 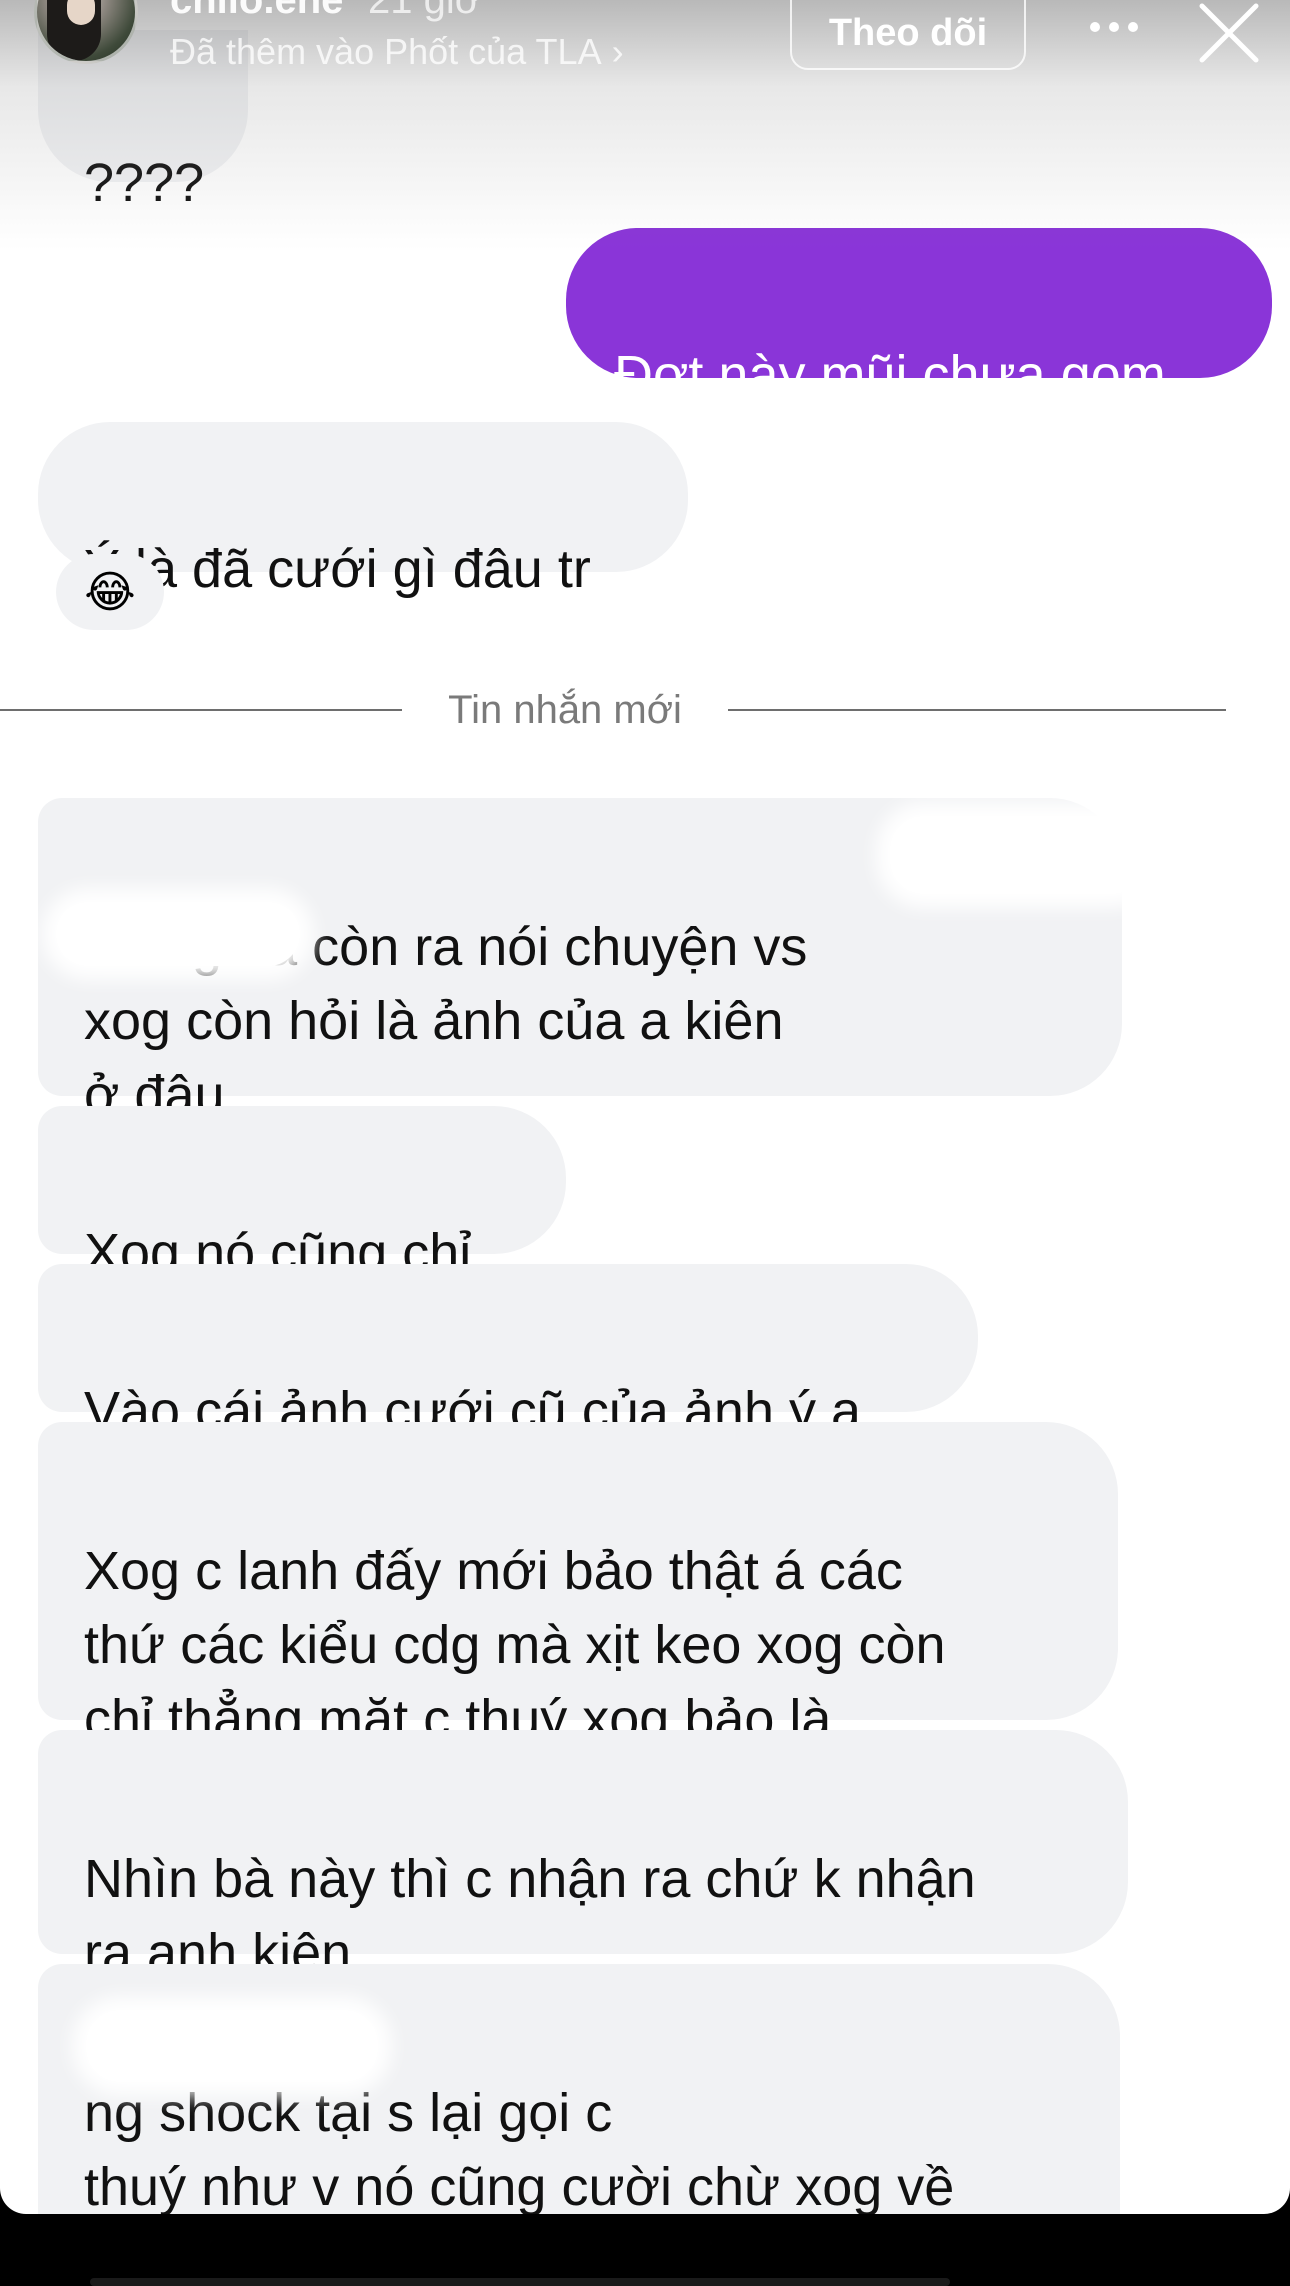 What do you see at coordinates (919, 316) in the screenshot?
I see `sent-message: Đợt này mũi chưa gom` at bounding box center [919, 316].